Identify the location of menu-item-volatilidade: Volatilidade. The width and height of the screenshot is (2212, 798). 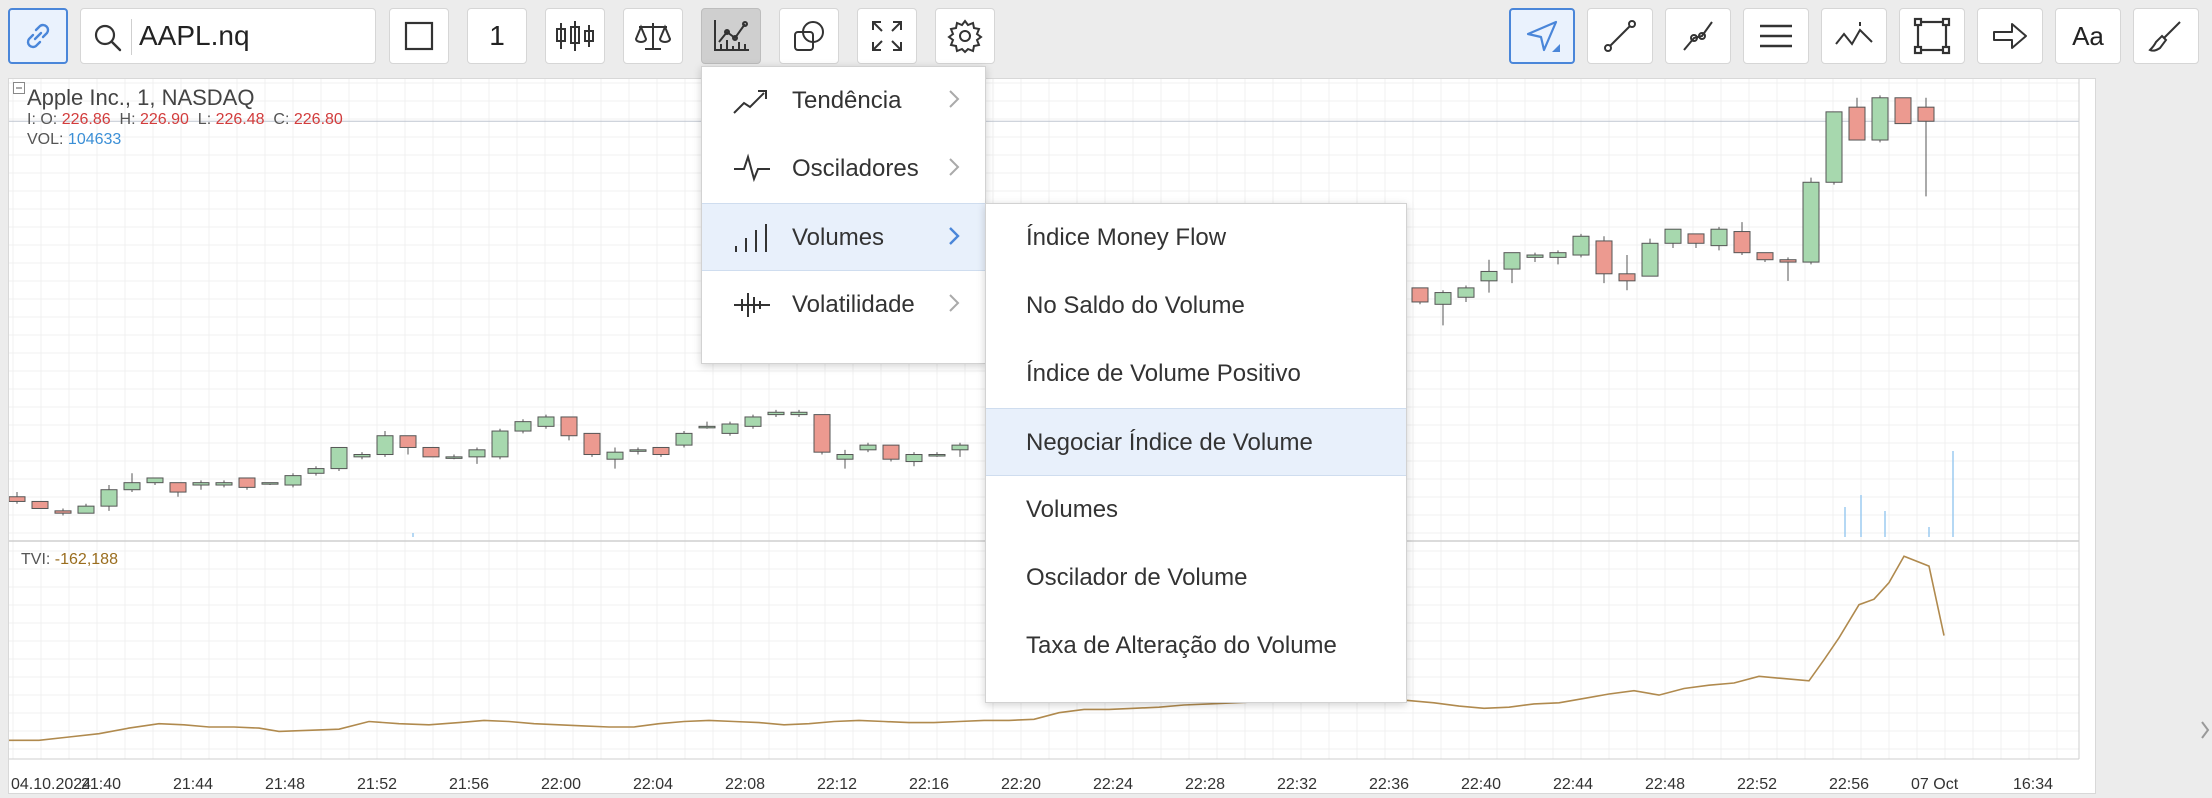
(843, 305).